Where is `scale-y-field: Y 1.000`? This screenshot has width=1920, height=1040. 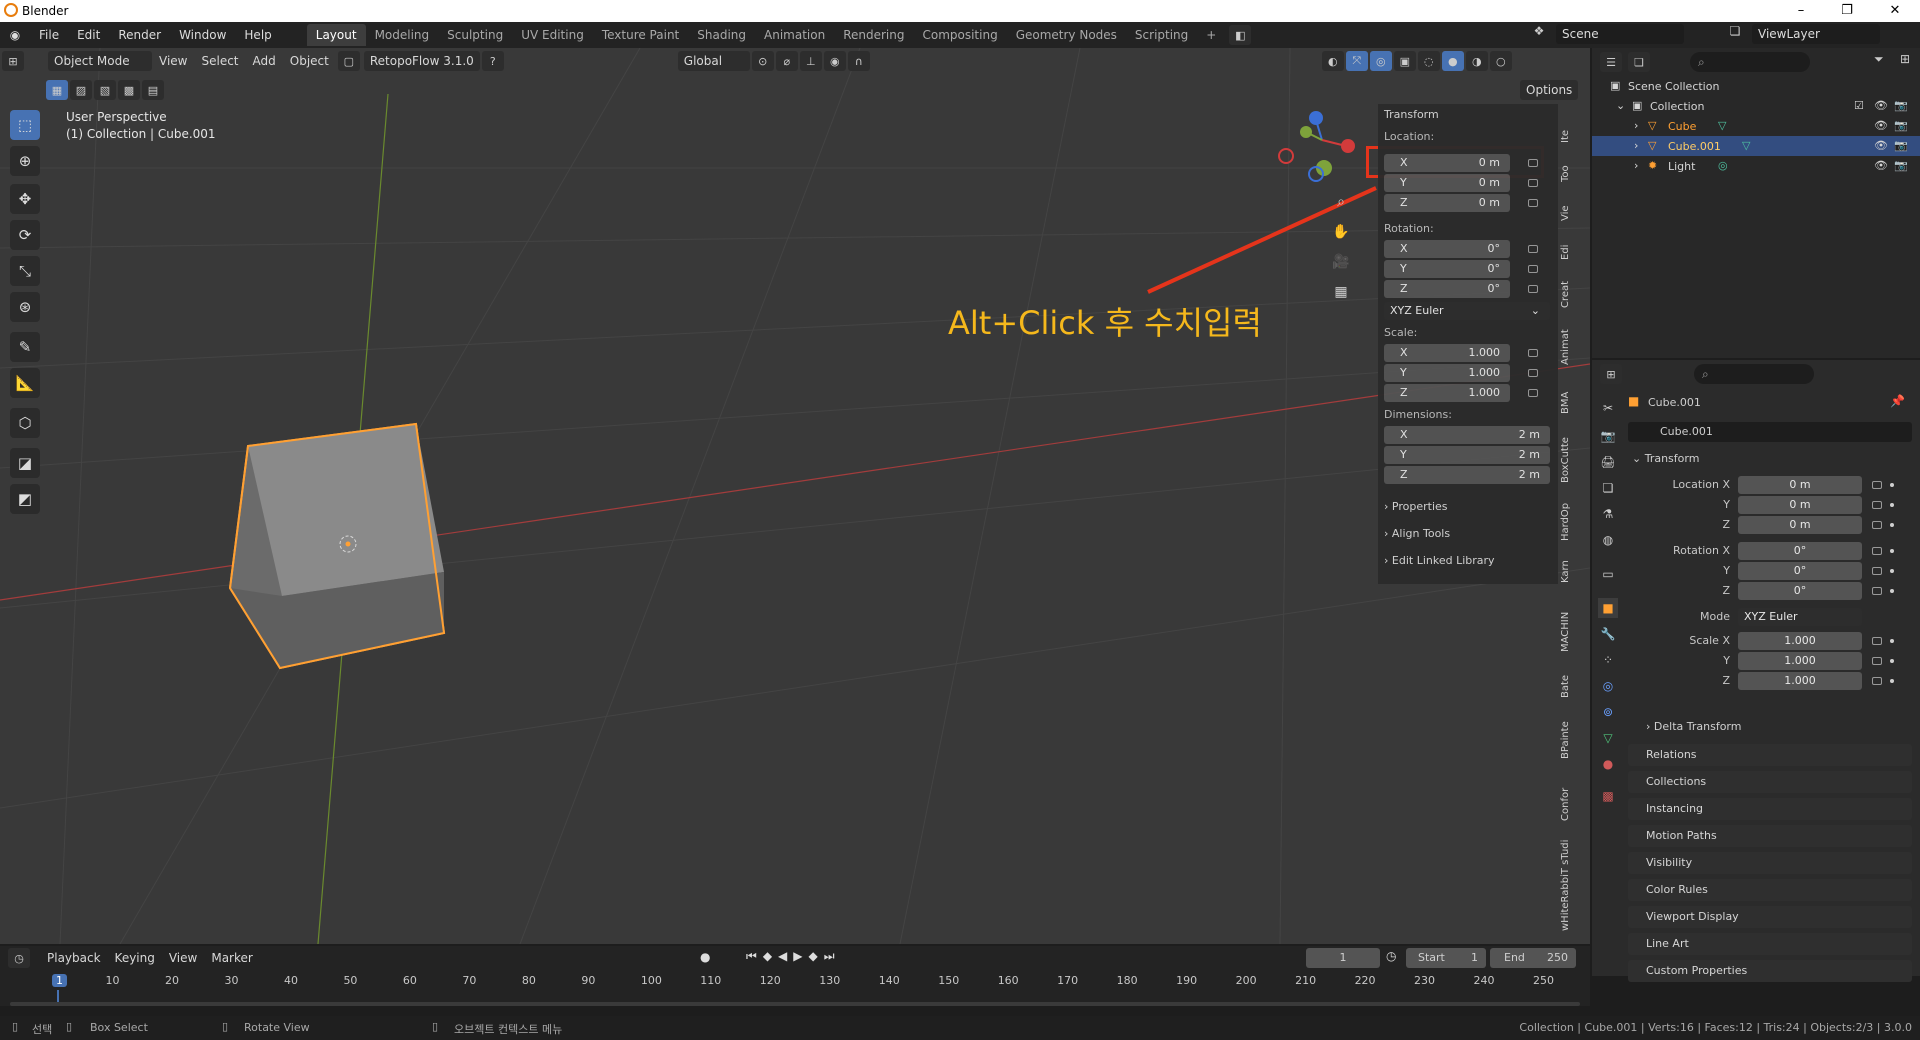
scale-y-field: Y 1.000 is located at coordinates (1447, 373).